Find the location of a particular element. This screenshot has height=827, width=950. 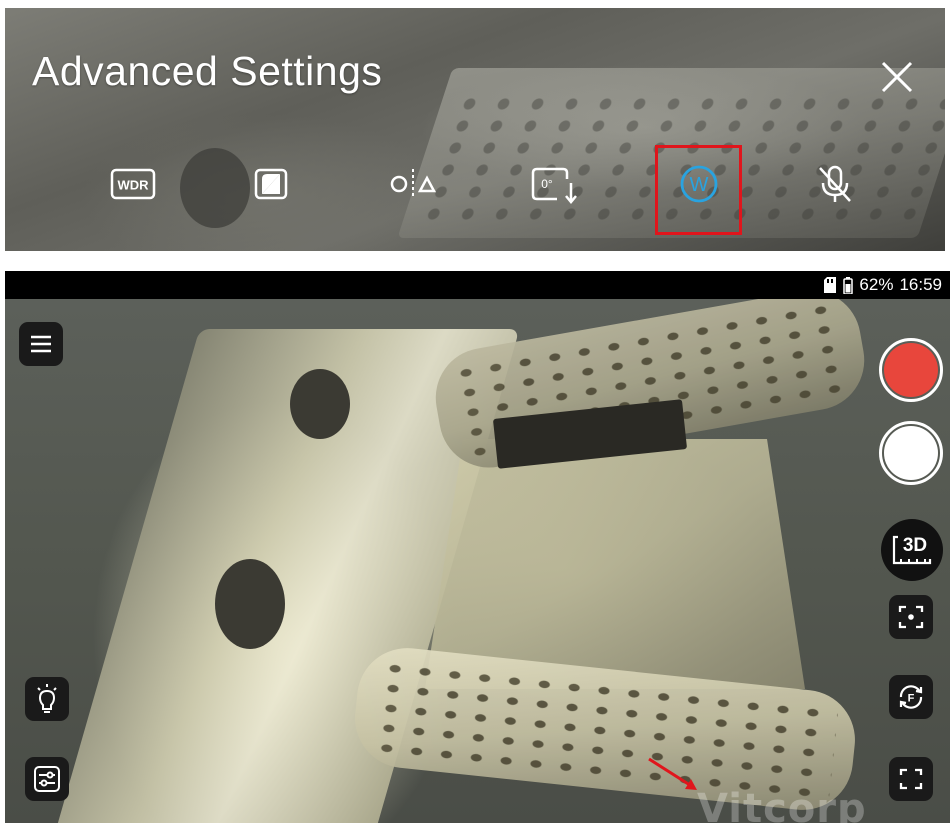

fullscreen-button is located at coordinates (911, 779).